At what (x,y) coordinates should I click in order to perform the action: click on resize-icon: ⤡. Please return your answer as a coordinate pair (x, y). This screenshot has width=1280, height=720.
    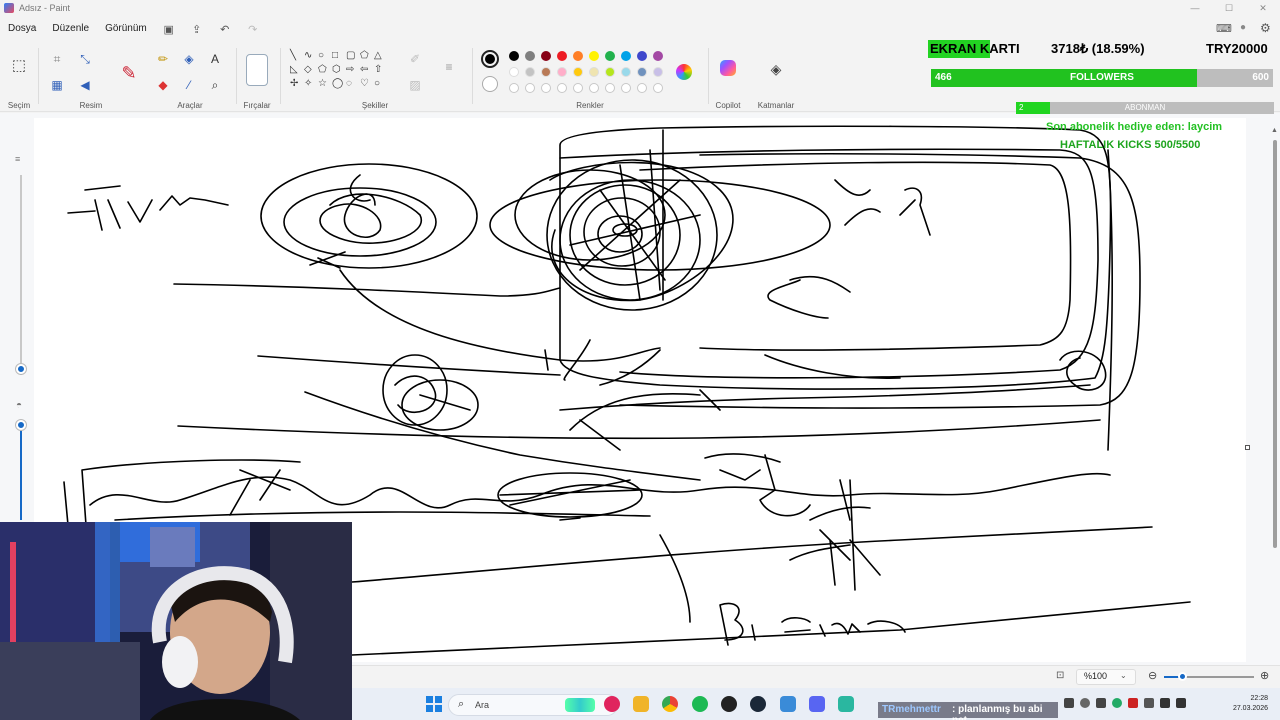
    Looking at the image, I should click on (85, 59).